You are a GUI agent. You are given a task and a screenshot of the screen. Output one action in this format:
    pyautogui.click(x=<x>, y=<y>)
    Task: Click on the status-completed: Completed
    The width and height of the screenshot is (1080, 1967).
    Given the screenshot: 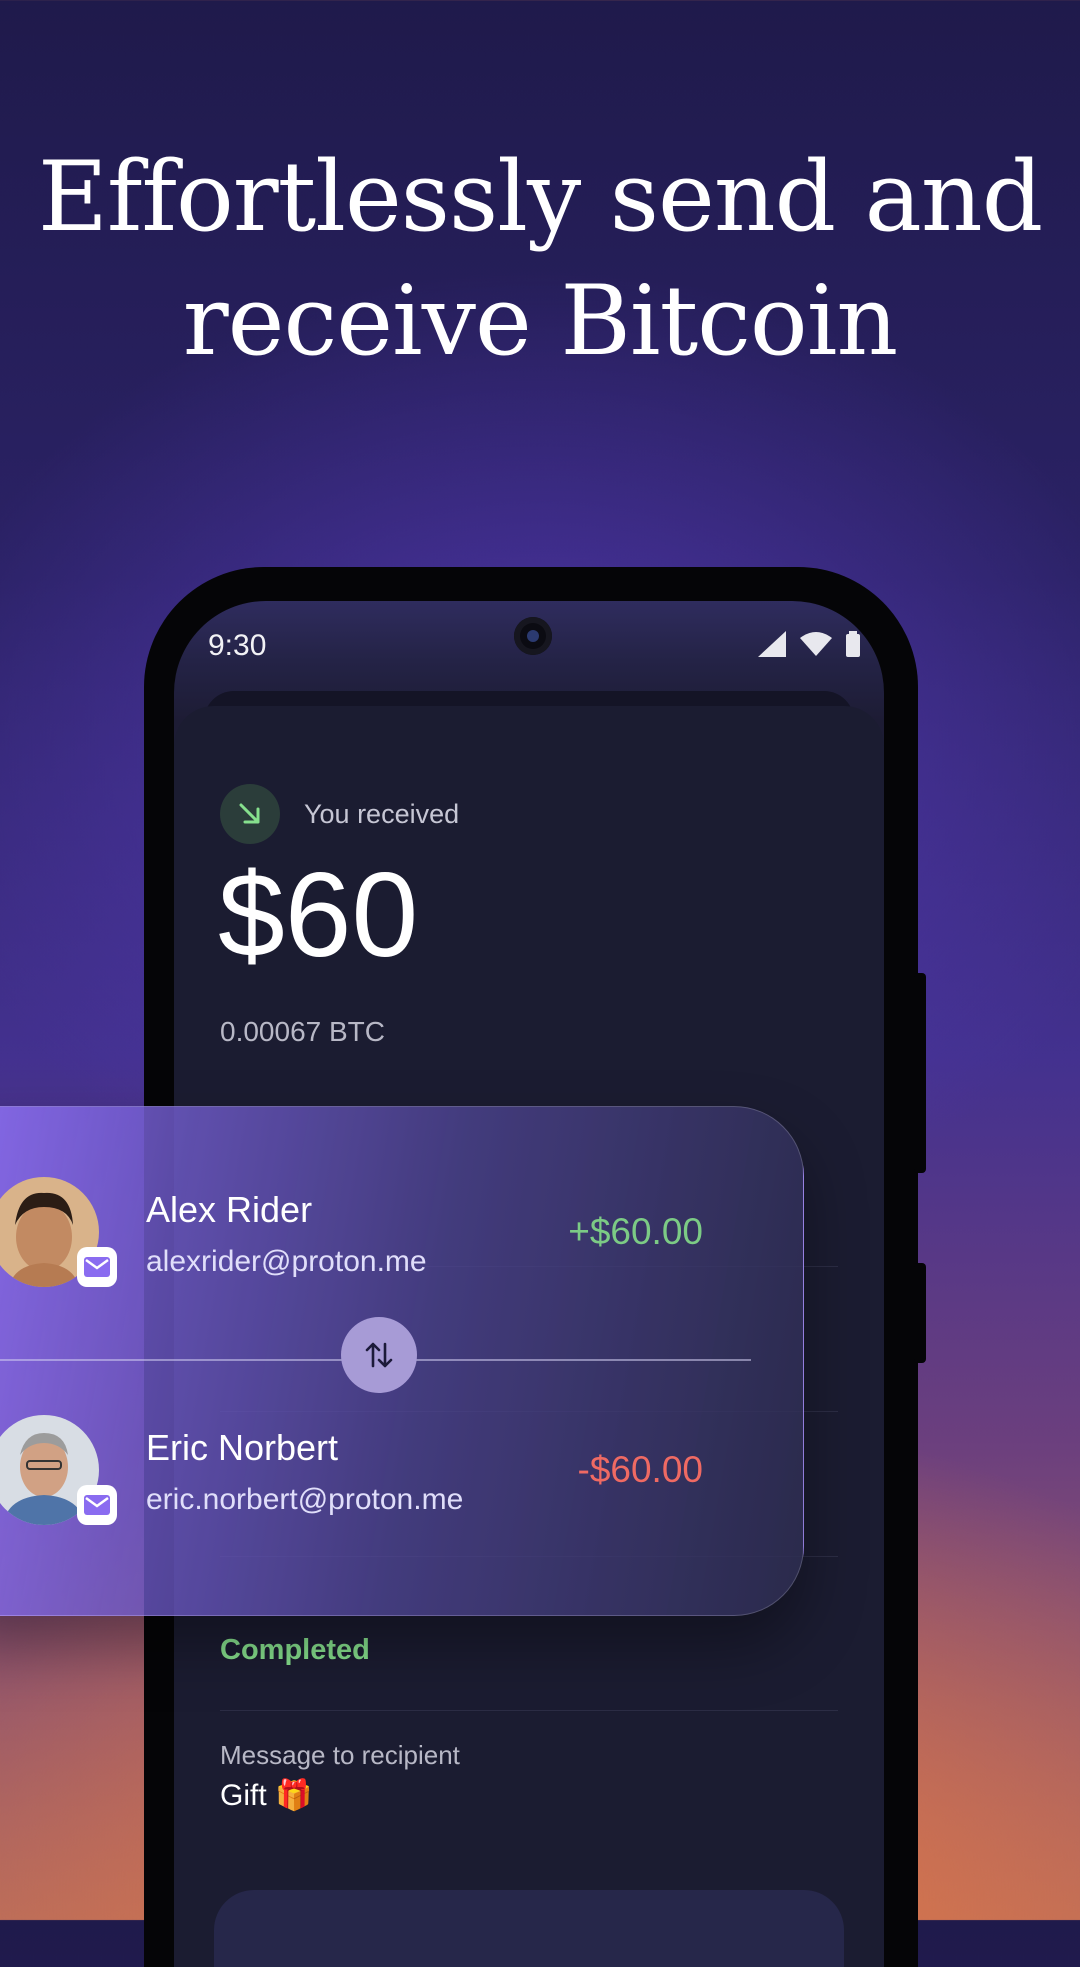 What is the action you would take?
    pyautogui.click(x=295, y=1650)
    